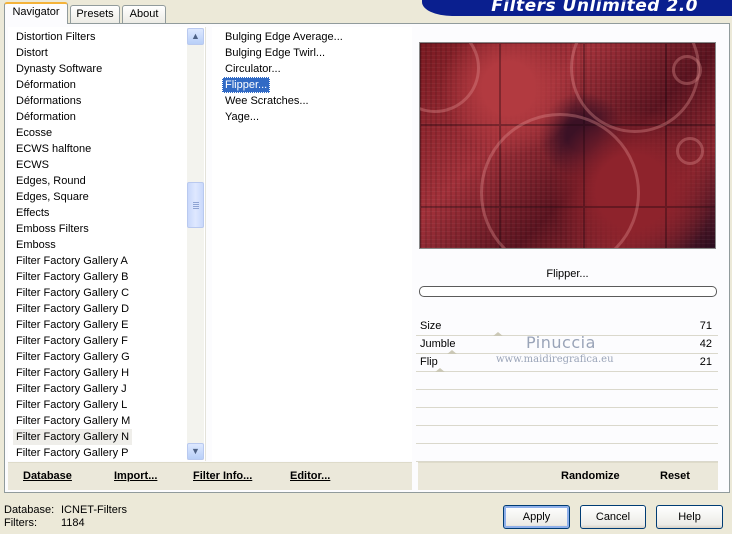 Image resolution: width=732 pixels, height=534 pixels. Describe the element at coordinates (195, 36) in the screenshot. I see `scroll-up-button: ▲` at that location.